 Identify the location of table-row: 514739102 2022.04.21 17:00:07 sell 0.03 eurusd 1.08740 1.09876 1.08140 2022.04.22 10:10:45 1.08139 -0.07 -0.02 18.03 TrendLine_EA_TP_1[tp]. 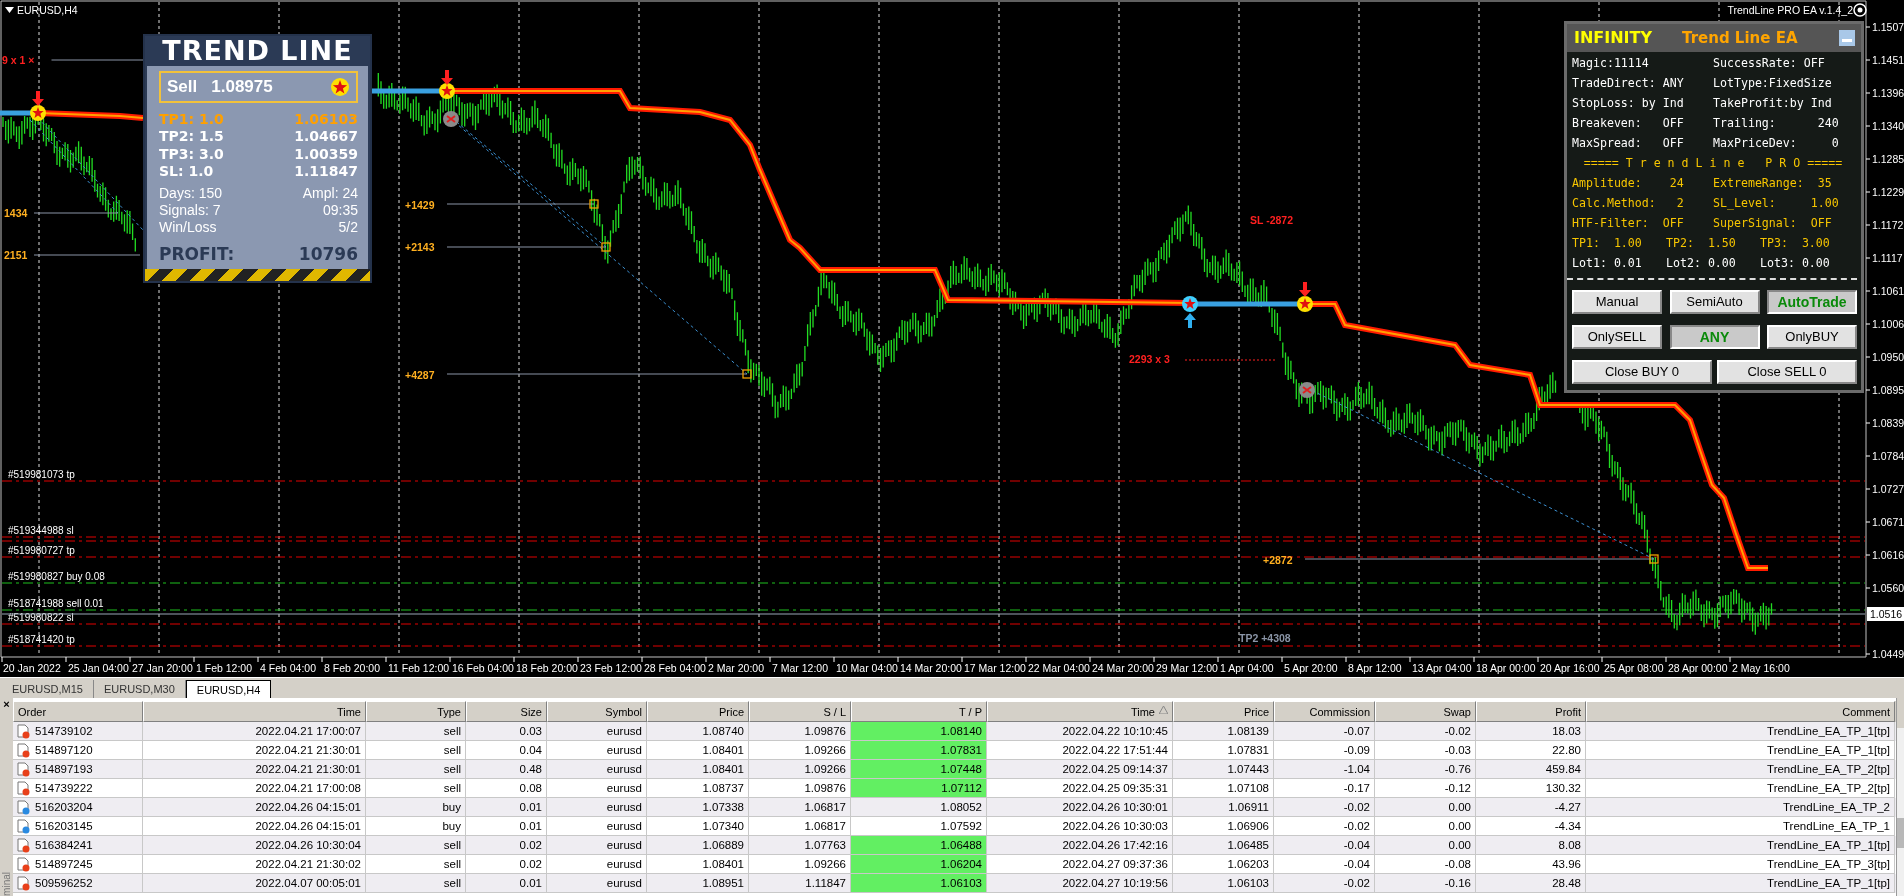
(954, 731).